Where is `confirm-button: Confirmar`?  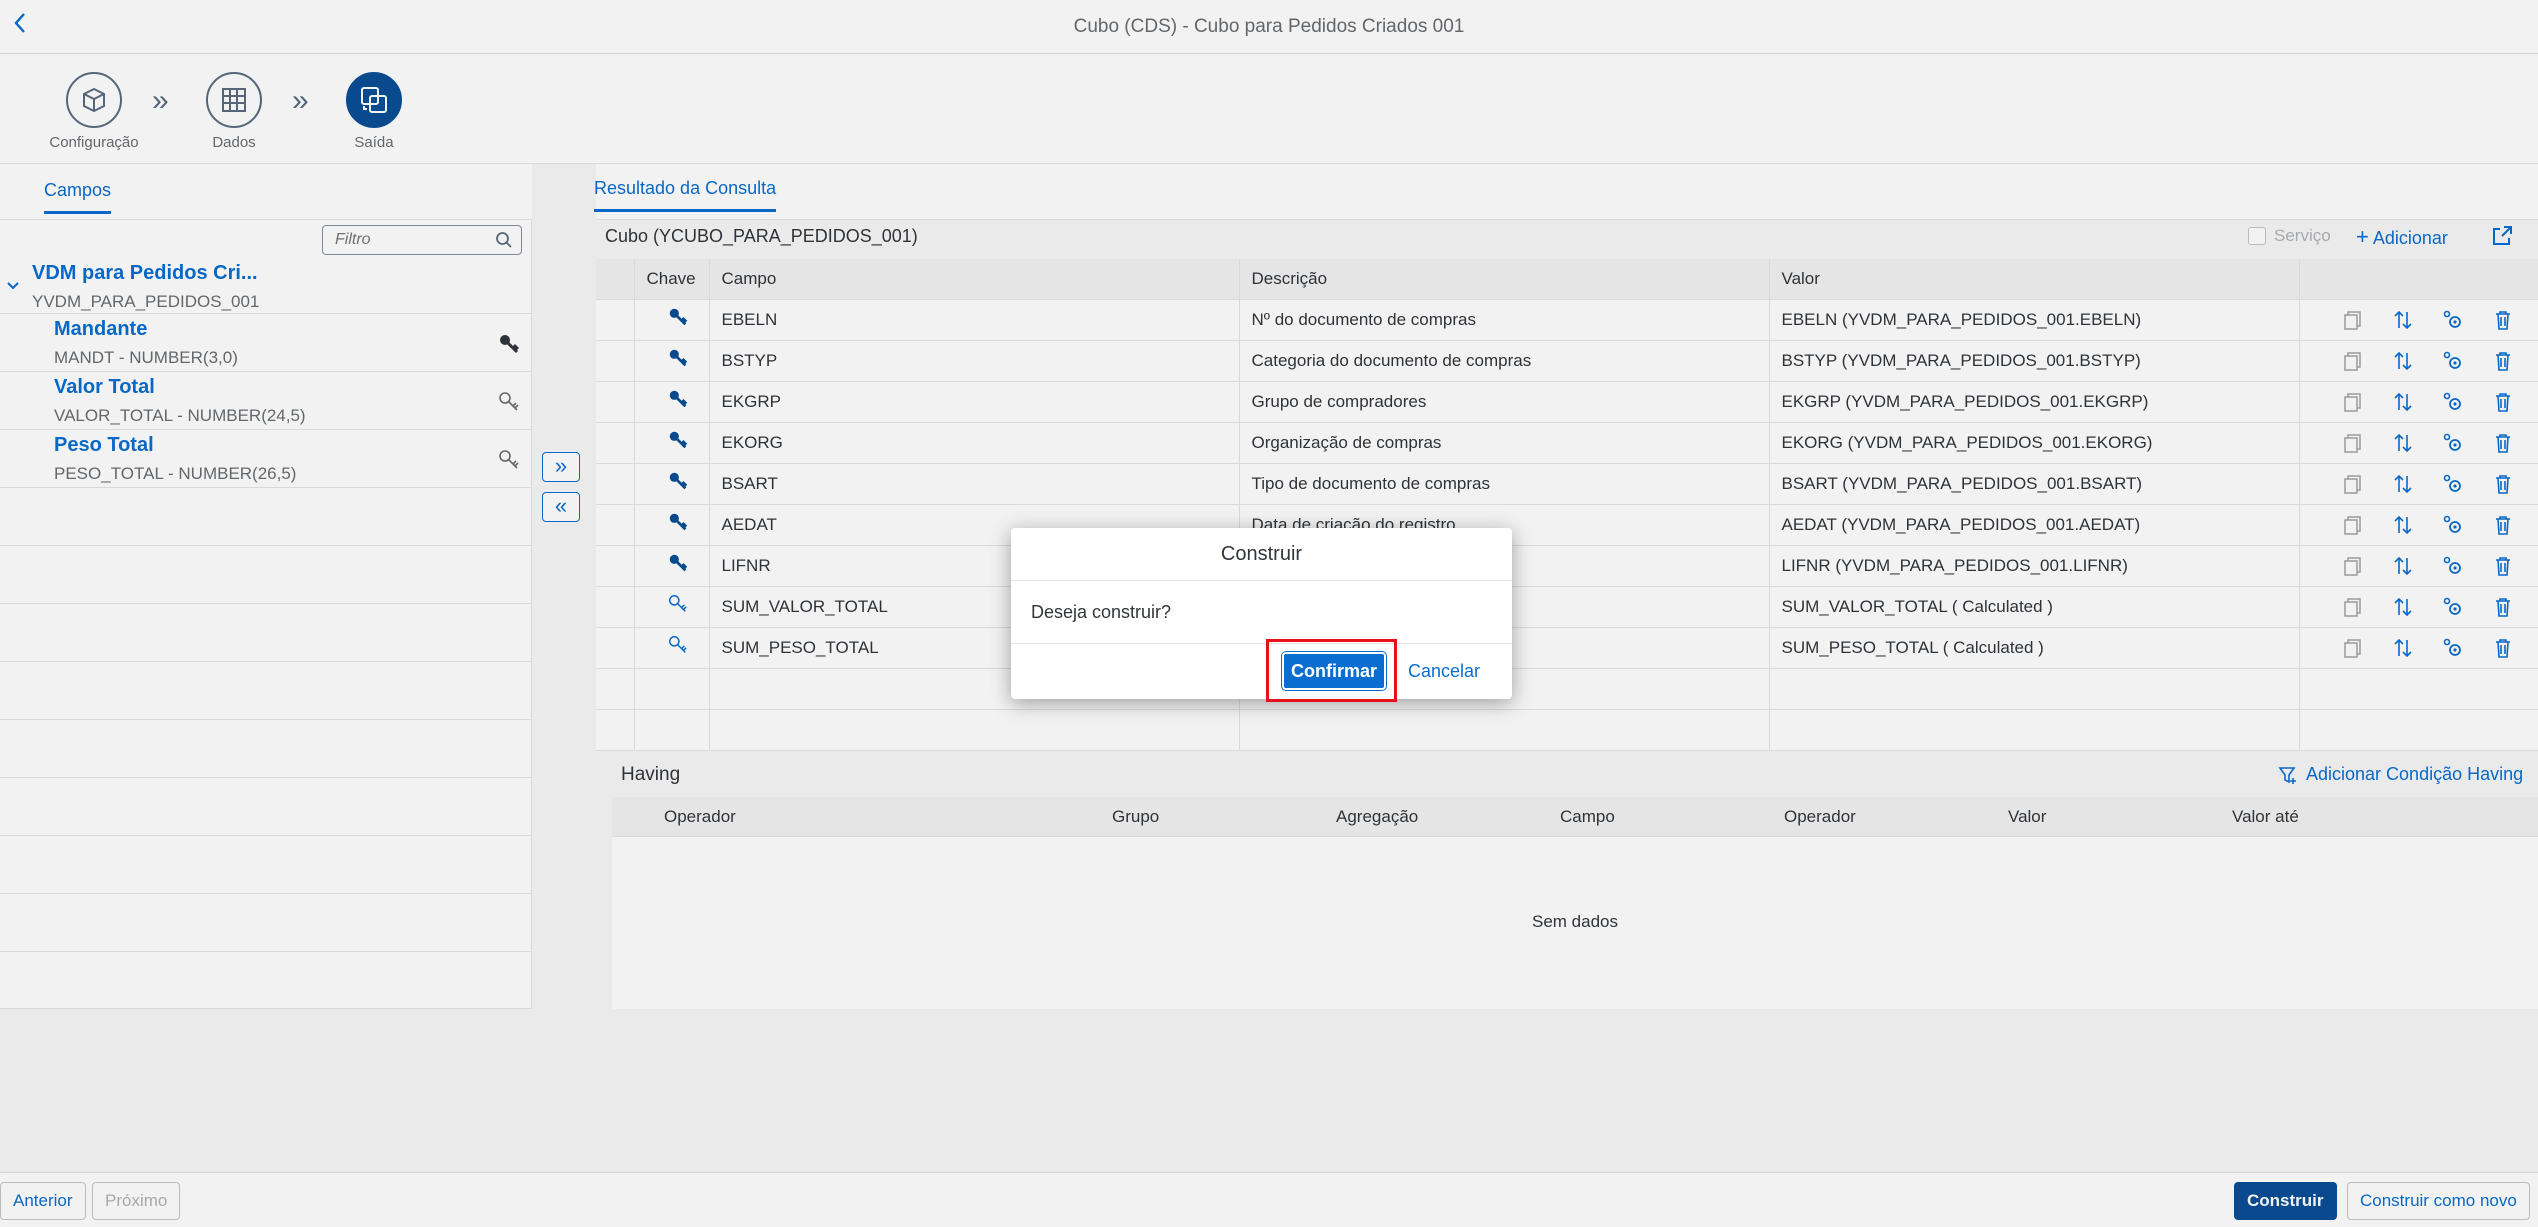 confirm-button: Confirmar is located at coordinates (1334, 671).